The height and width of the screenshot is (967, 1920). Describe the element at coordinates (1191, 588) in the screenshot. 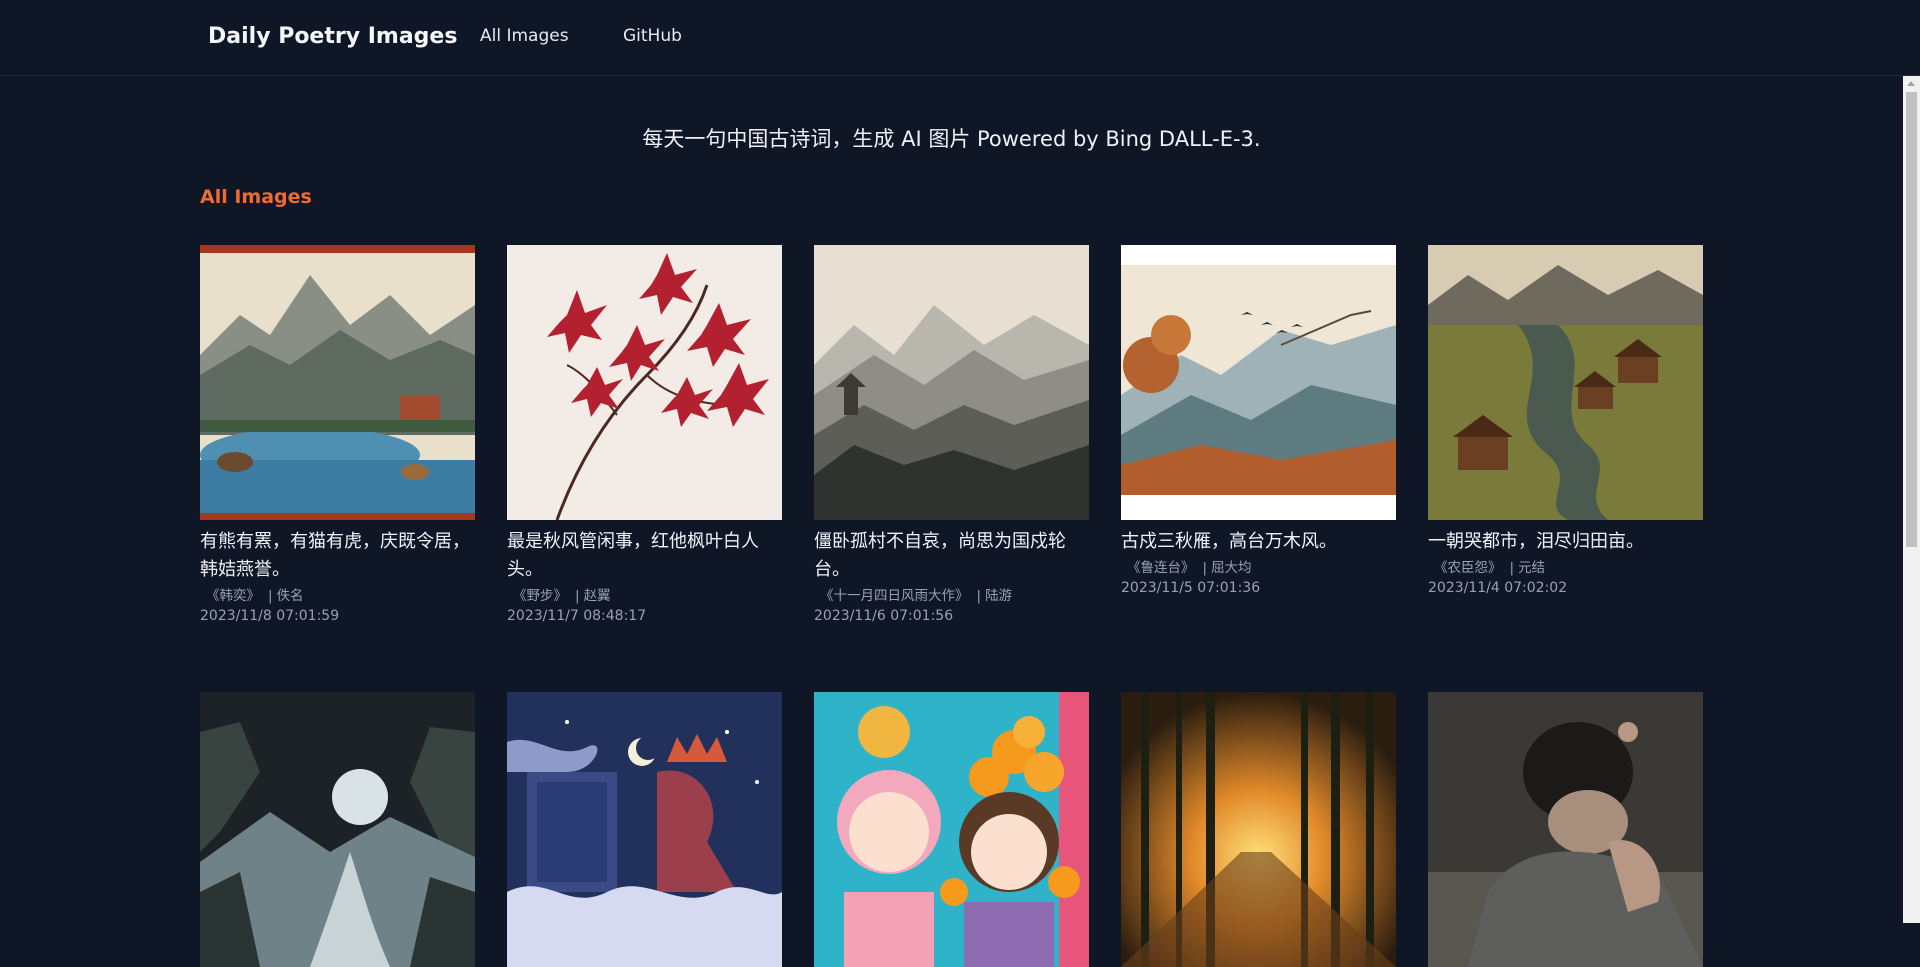

I see `card-date: 2023/11/5 07:01:36` at that location.